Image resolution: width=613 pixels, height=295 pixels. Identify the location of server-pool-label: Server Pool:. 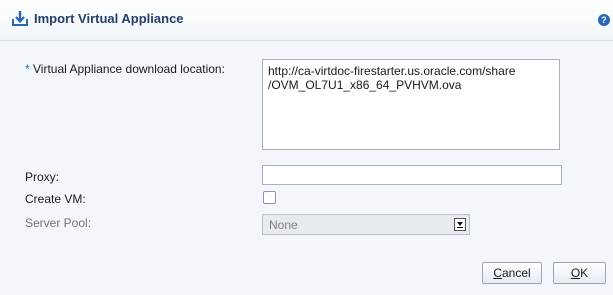
(58, 223).